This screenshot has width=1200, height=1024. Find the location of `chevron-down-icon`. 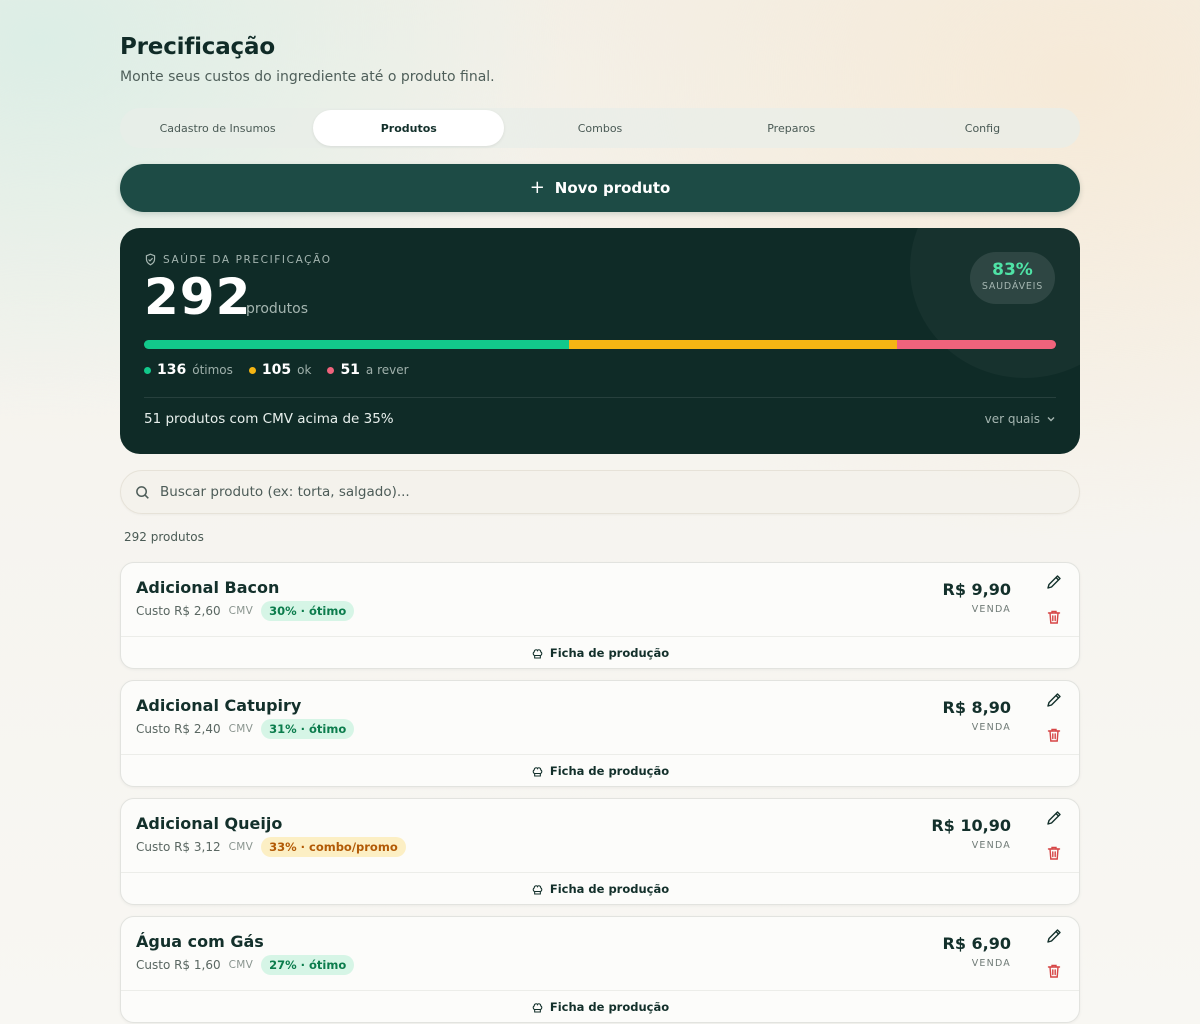

chevron-down-icon is located at coordinates (1051, 419).